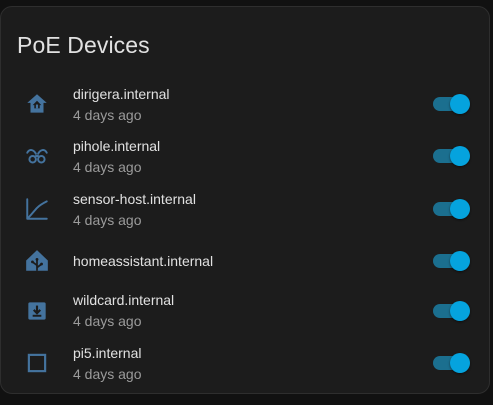 This screenshot has height=405, width=493. Describe the element at coordinates (37, 209) in the screenshot. I see `chart-line-icon` at that location.